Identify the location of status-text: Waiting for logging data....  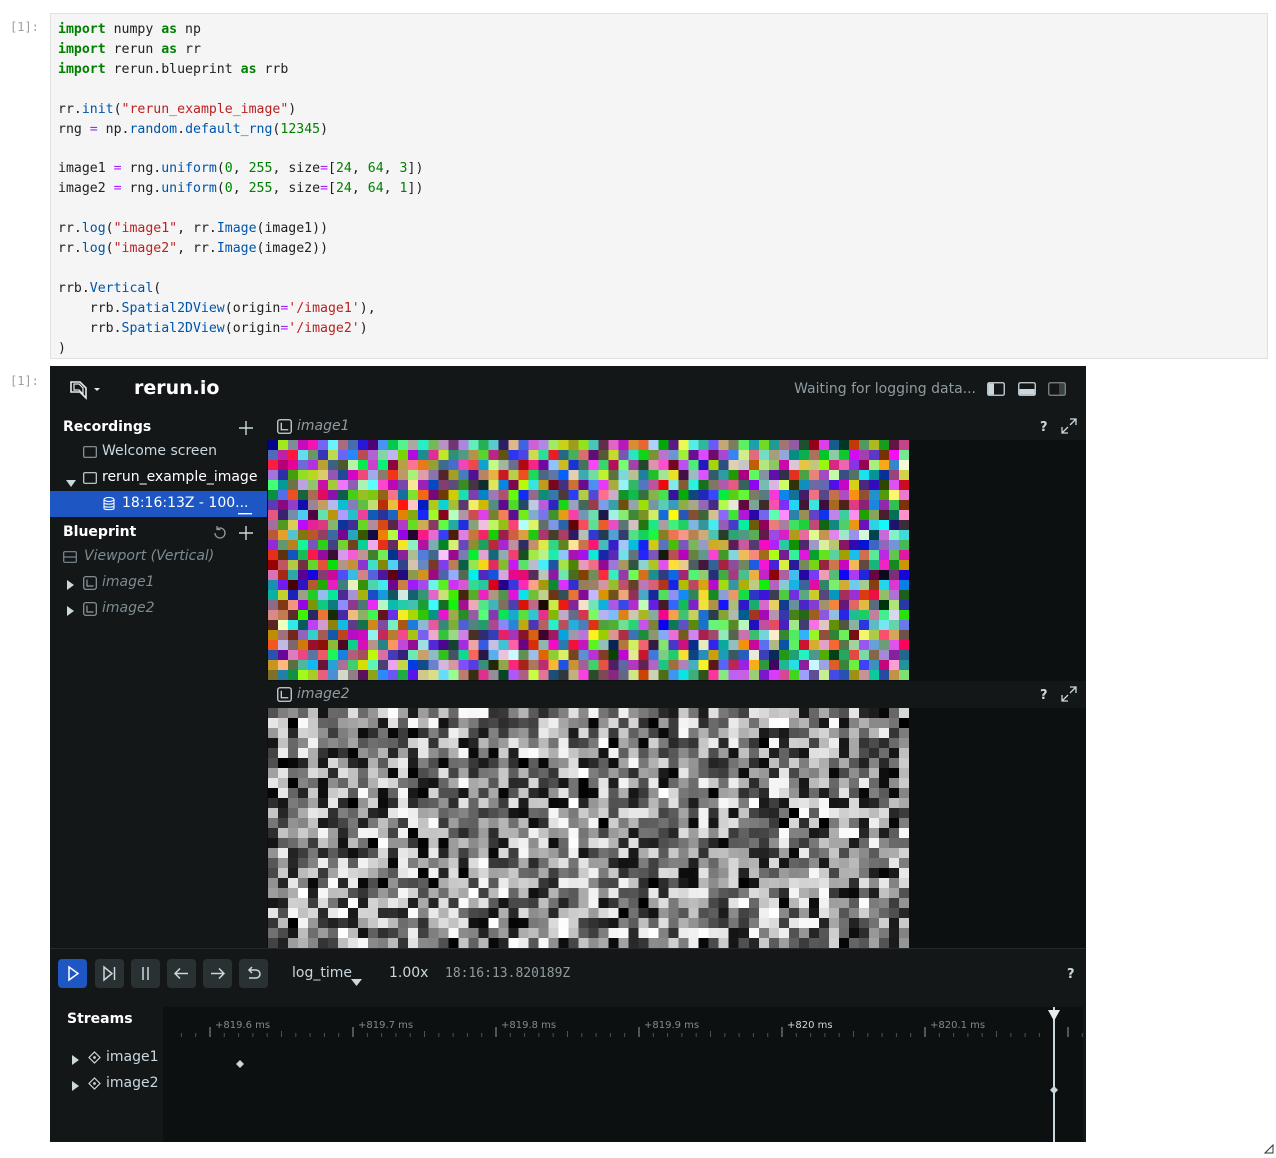
(885, 389).